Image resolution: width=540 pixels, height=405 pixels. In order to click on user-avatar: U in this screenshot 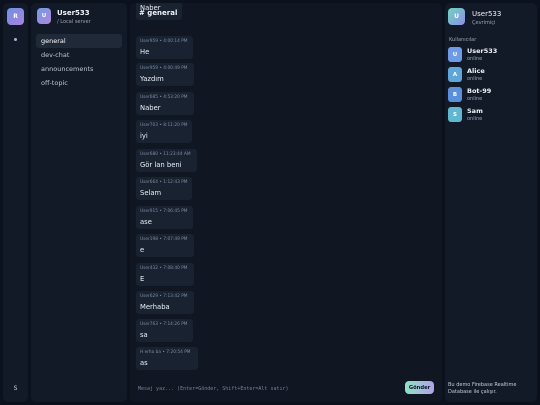, I will do `click(455, 54)`.